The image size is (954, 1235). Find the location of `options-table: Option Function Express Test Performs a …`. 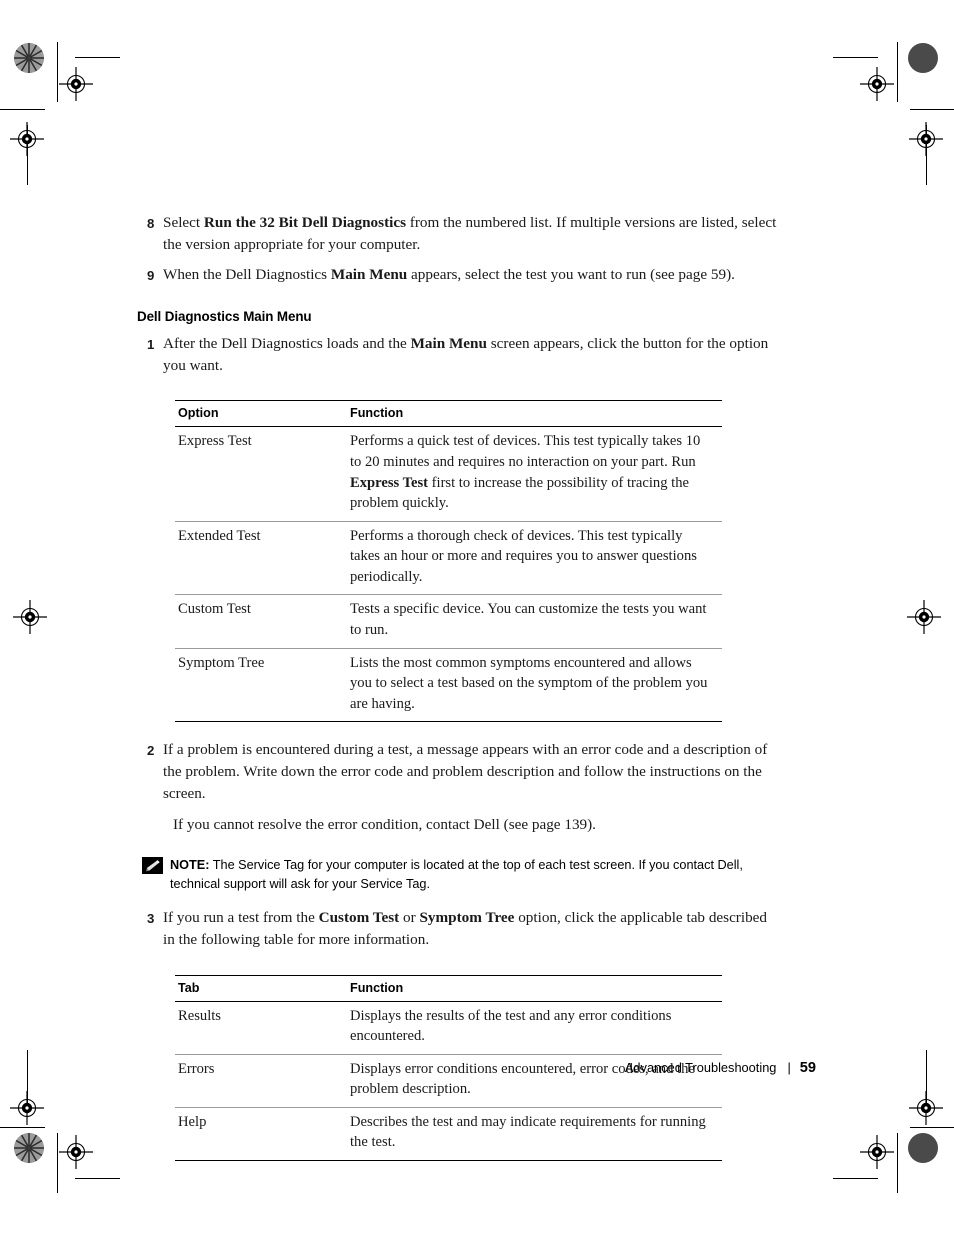

options-table: Option Function Express Test Performs a … is located at coordinates (448, 561).